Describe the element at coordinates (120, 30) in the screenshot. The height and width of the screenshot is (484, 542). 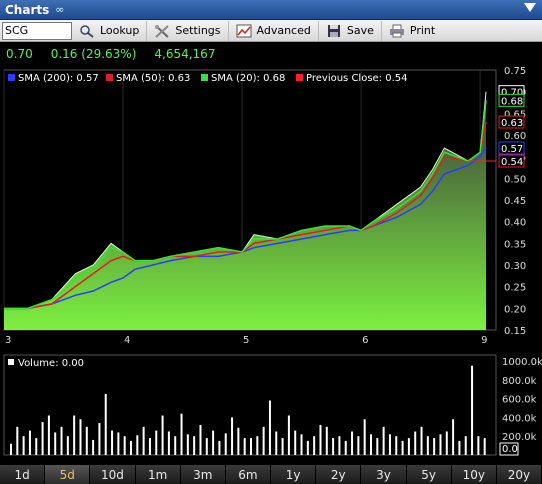
I see `lookup-label: Lookup` at that location.